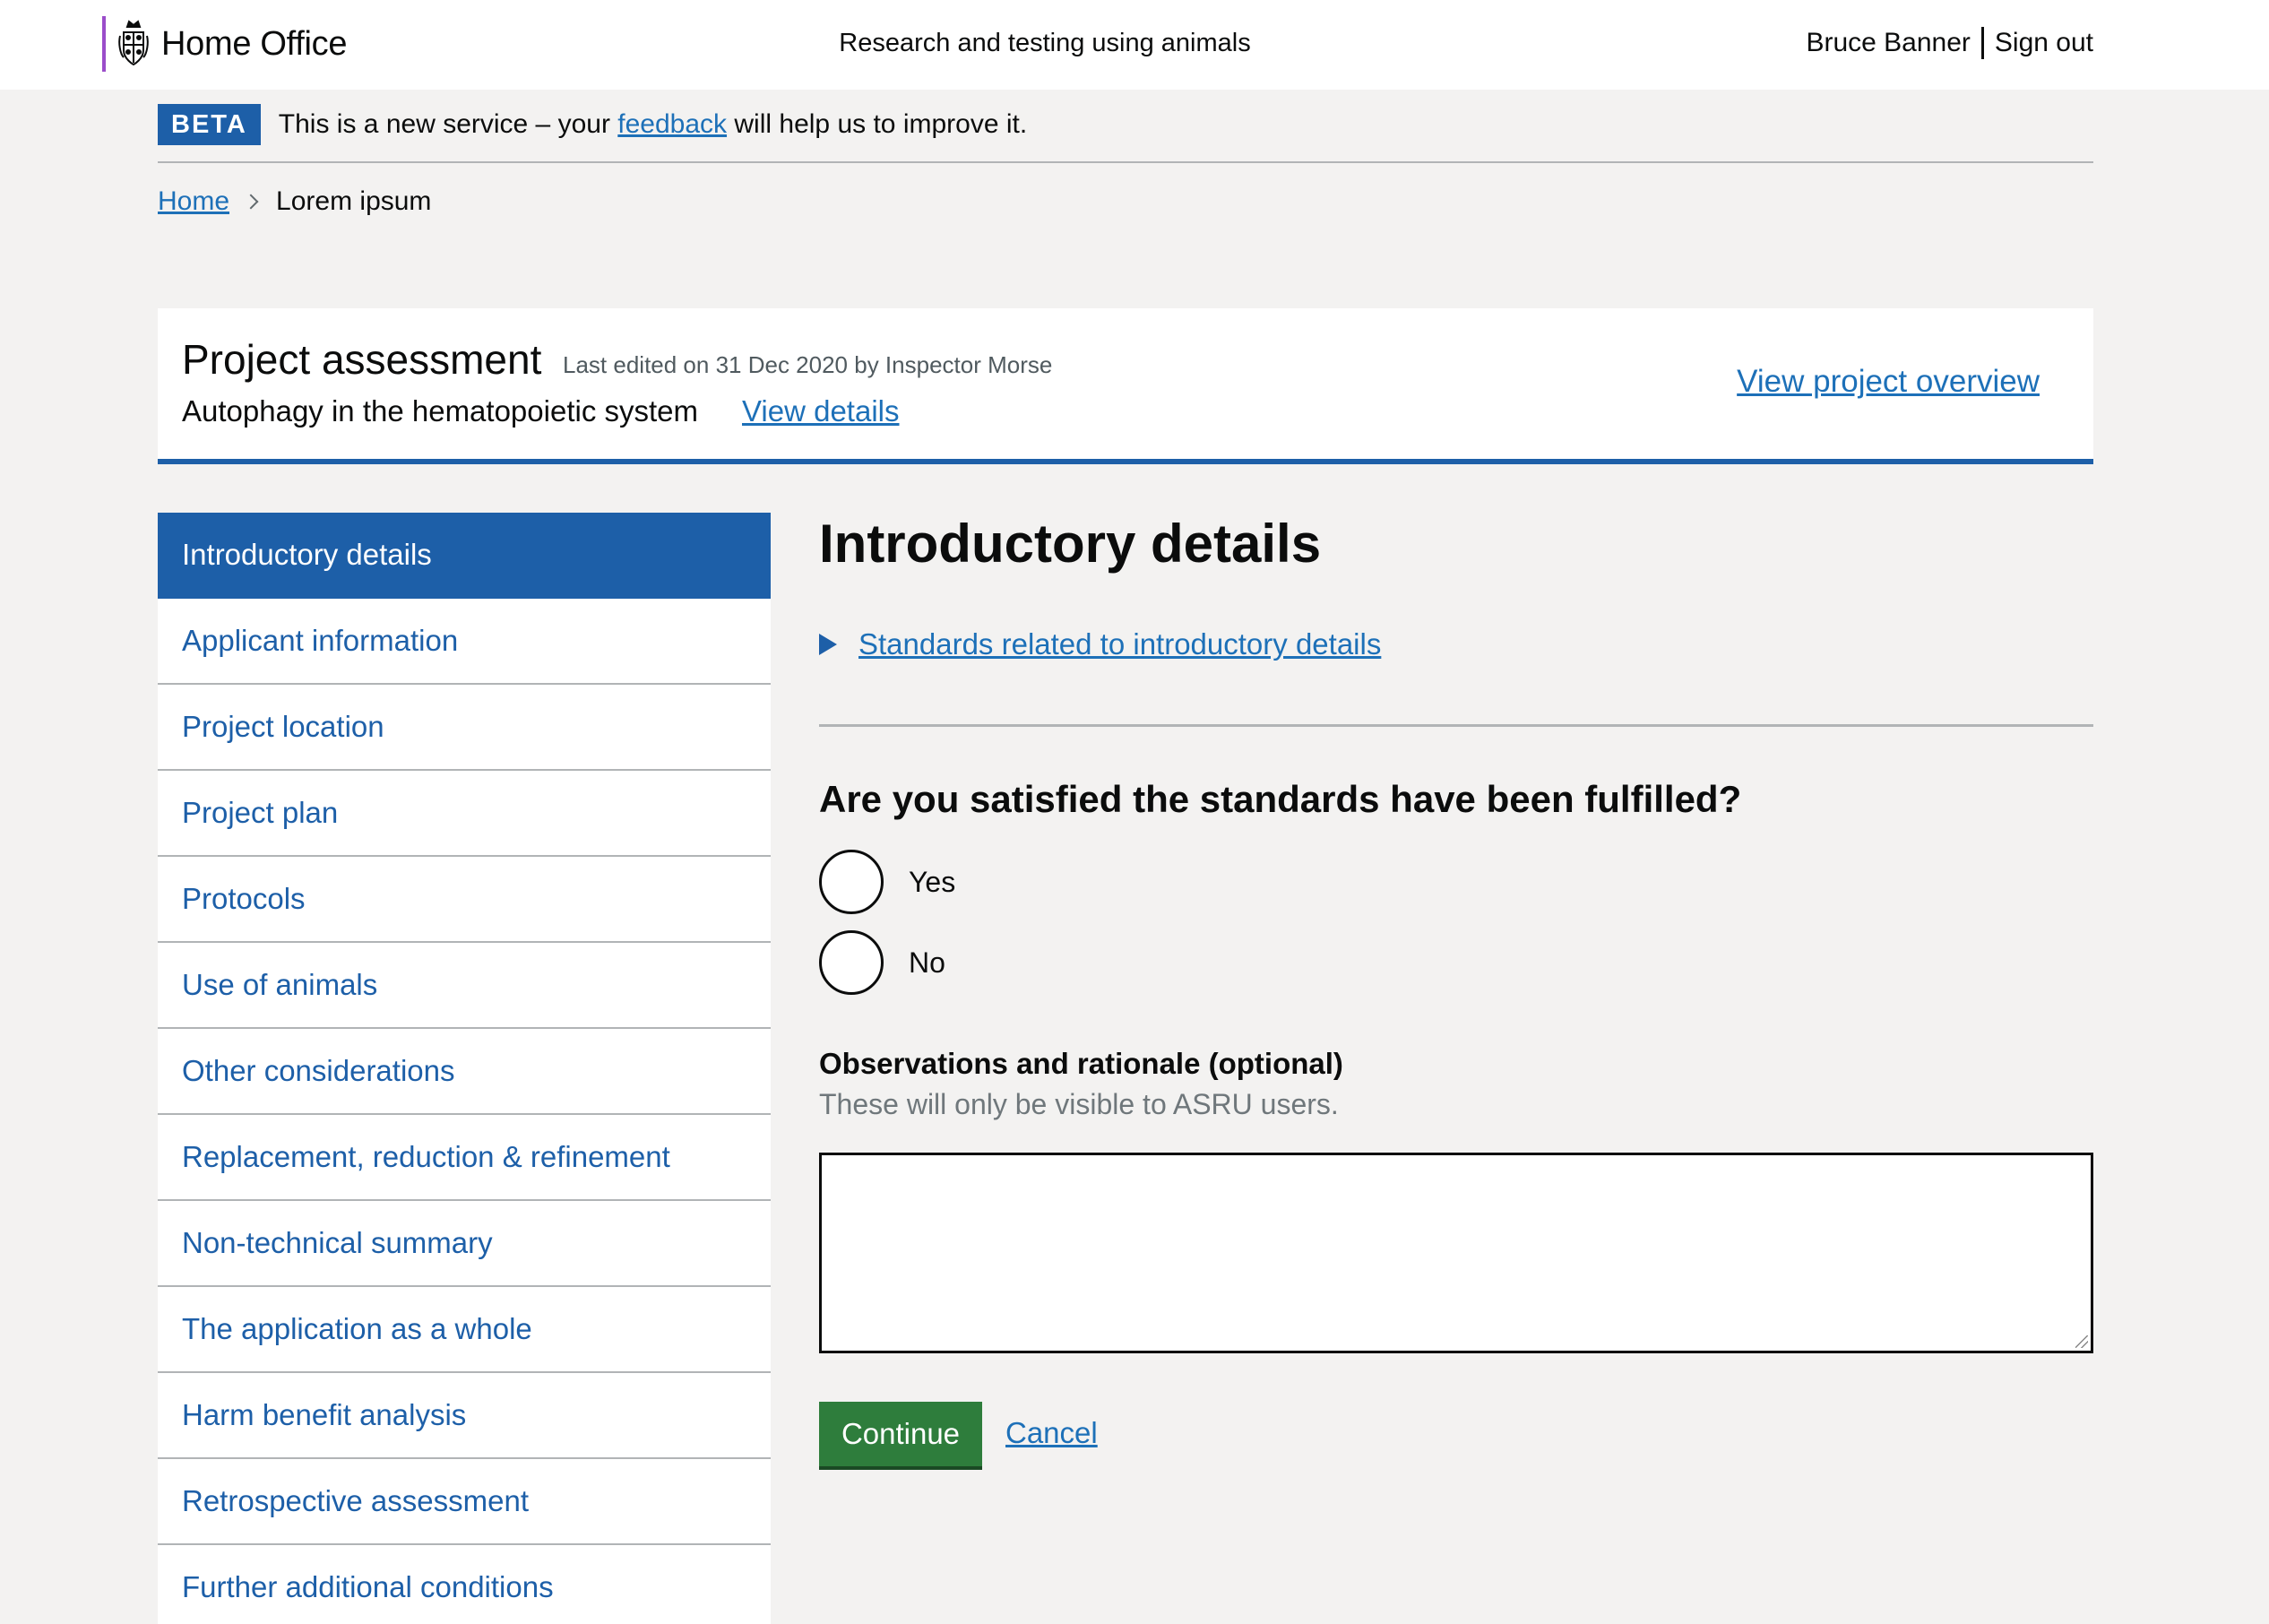 The image size is (2269, 1624). I want to click on chevron-right-icon, so click(251, 202).